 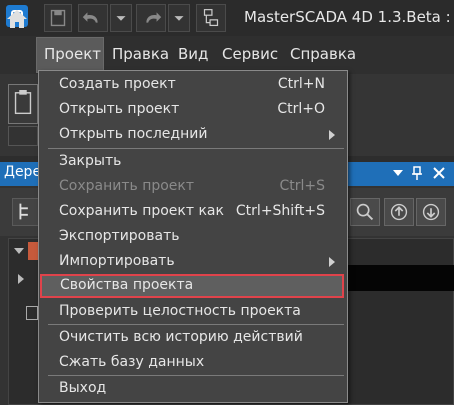 I want to click on menu-item-close: Закрыть, so click(x=193, y=162).